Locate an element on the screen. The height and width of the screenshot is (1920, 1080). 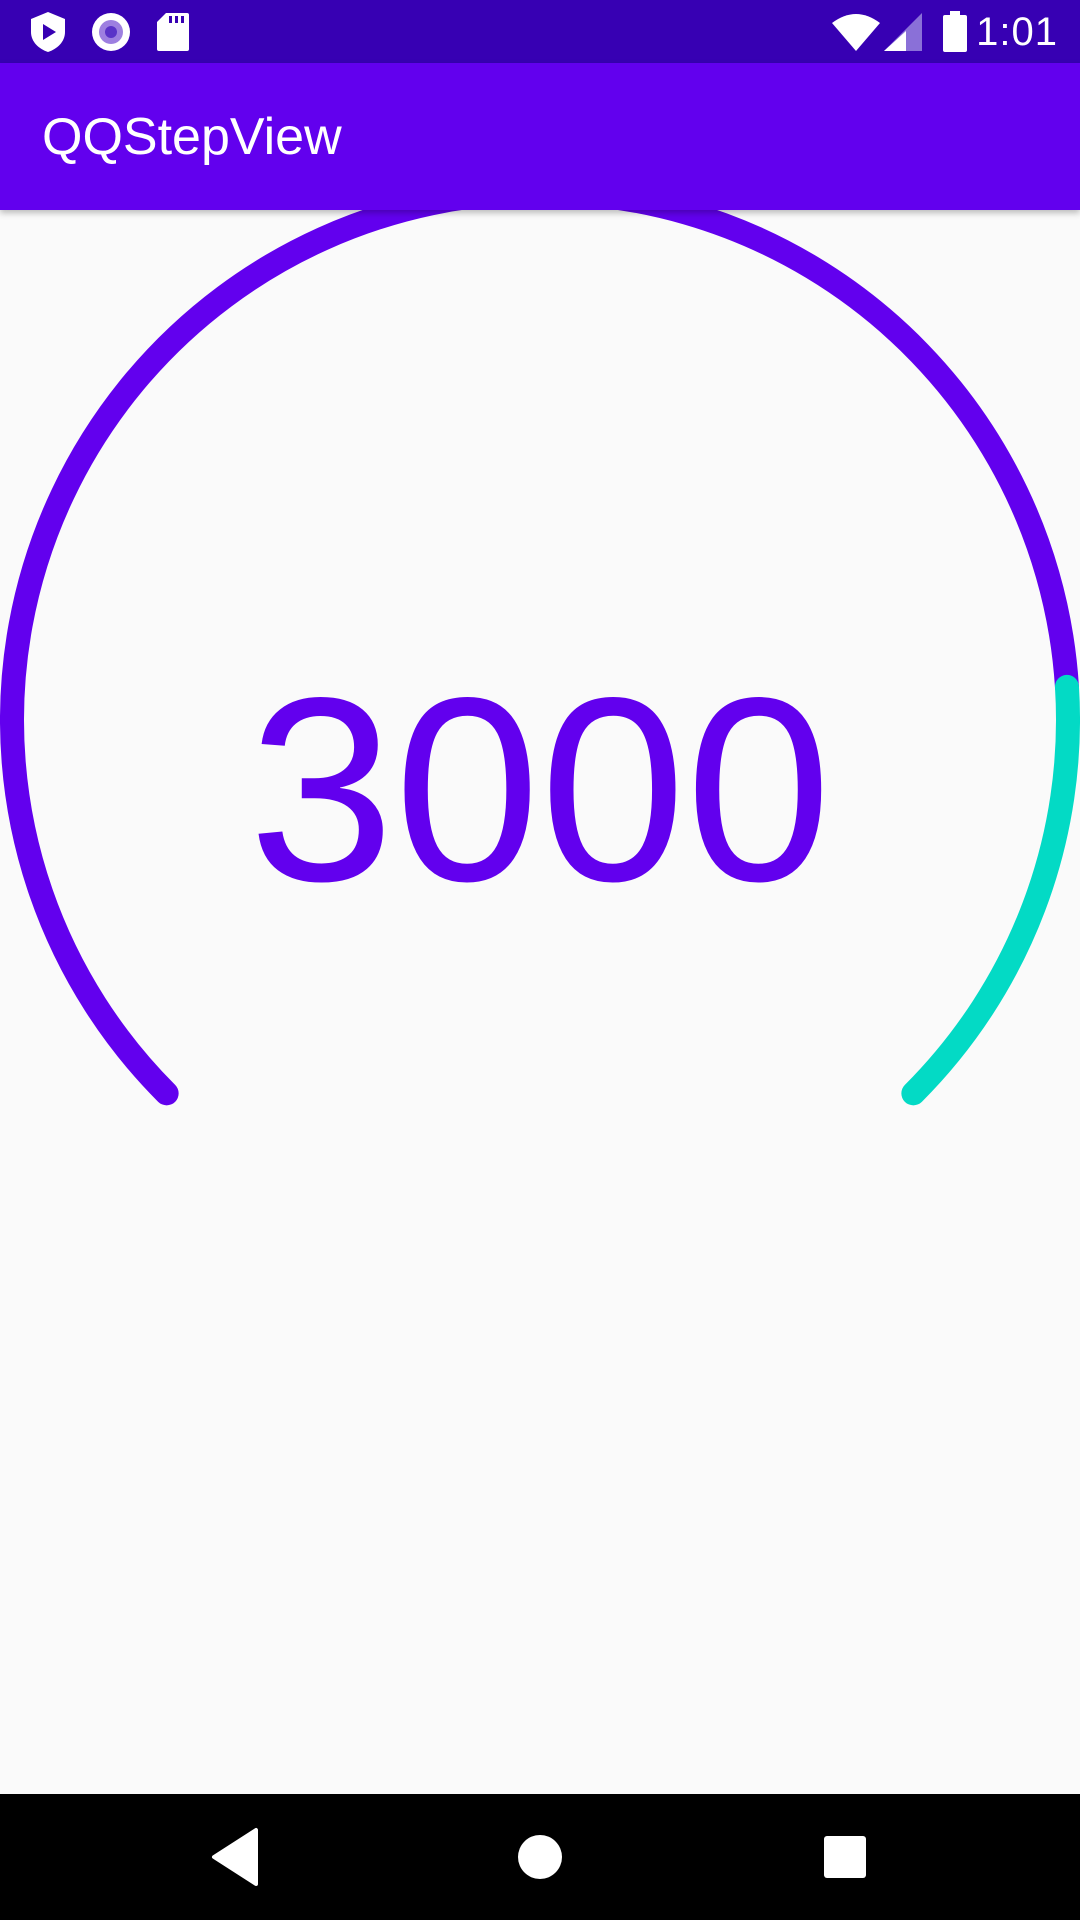
step-count: 3000 is located at coordinates (540, 789).